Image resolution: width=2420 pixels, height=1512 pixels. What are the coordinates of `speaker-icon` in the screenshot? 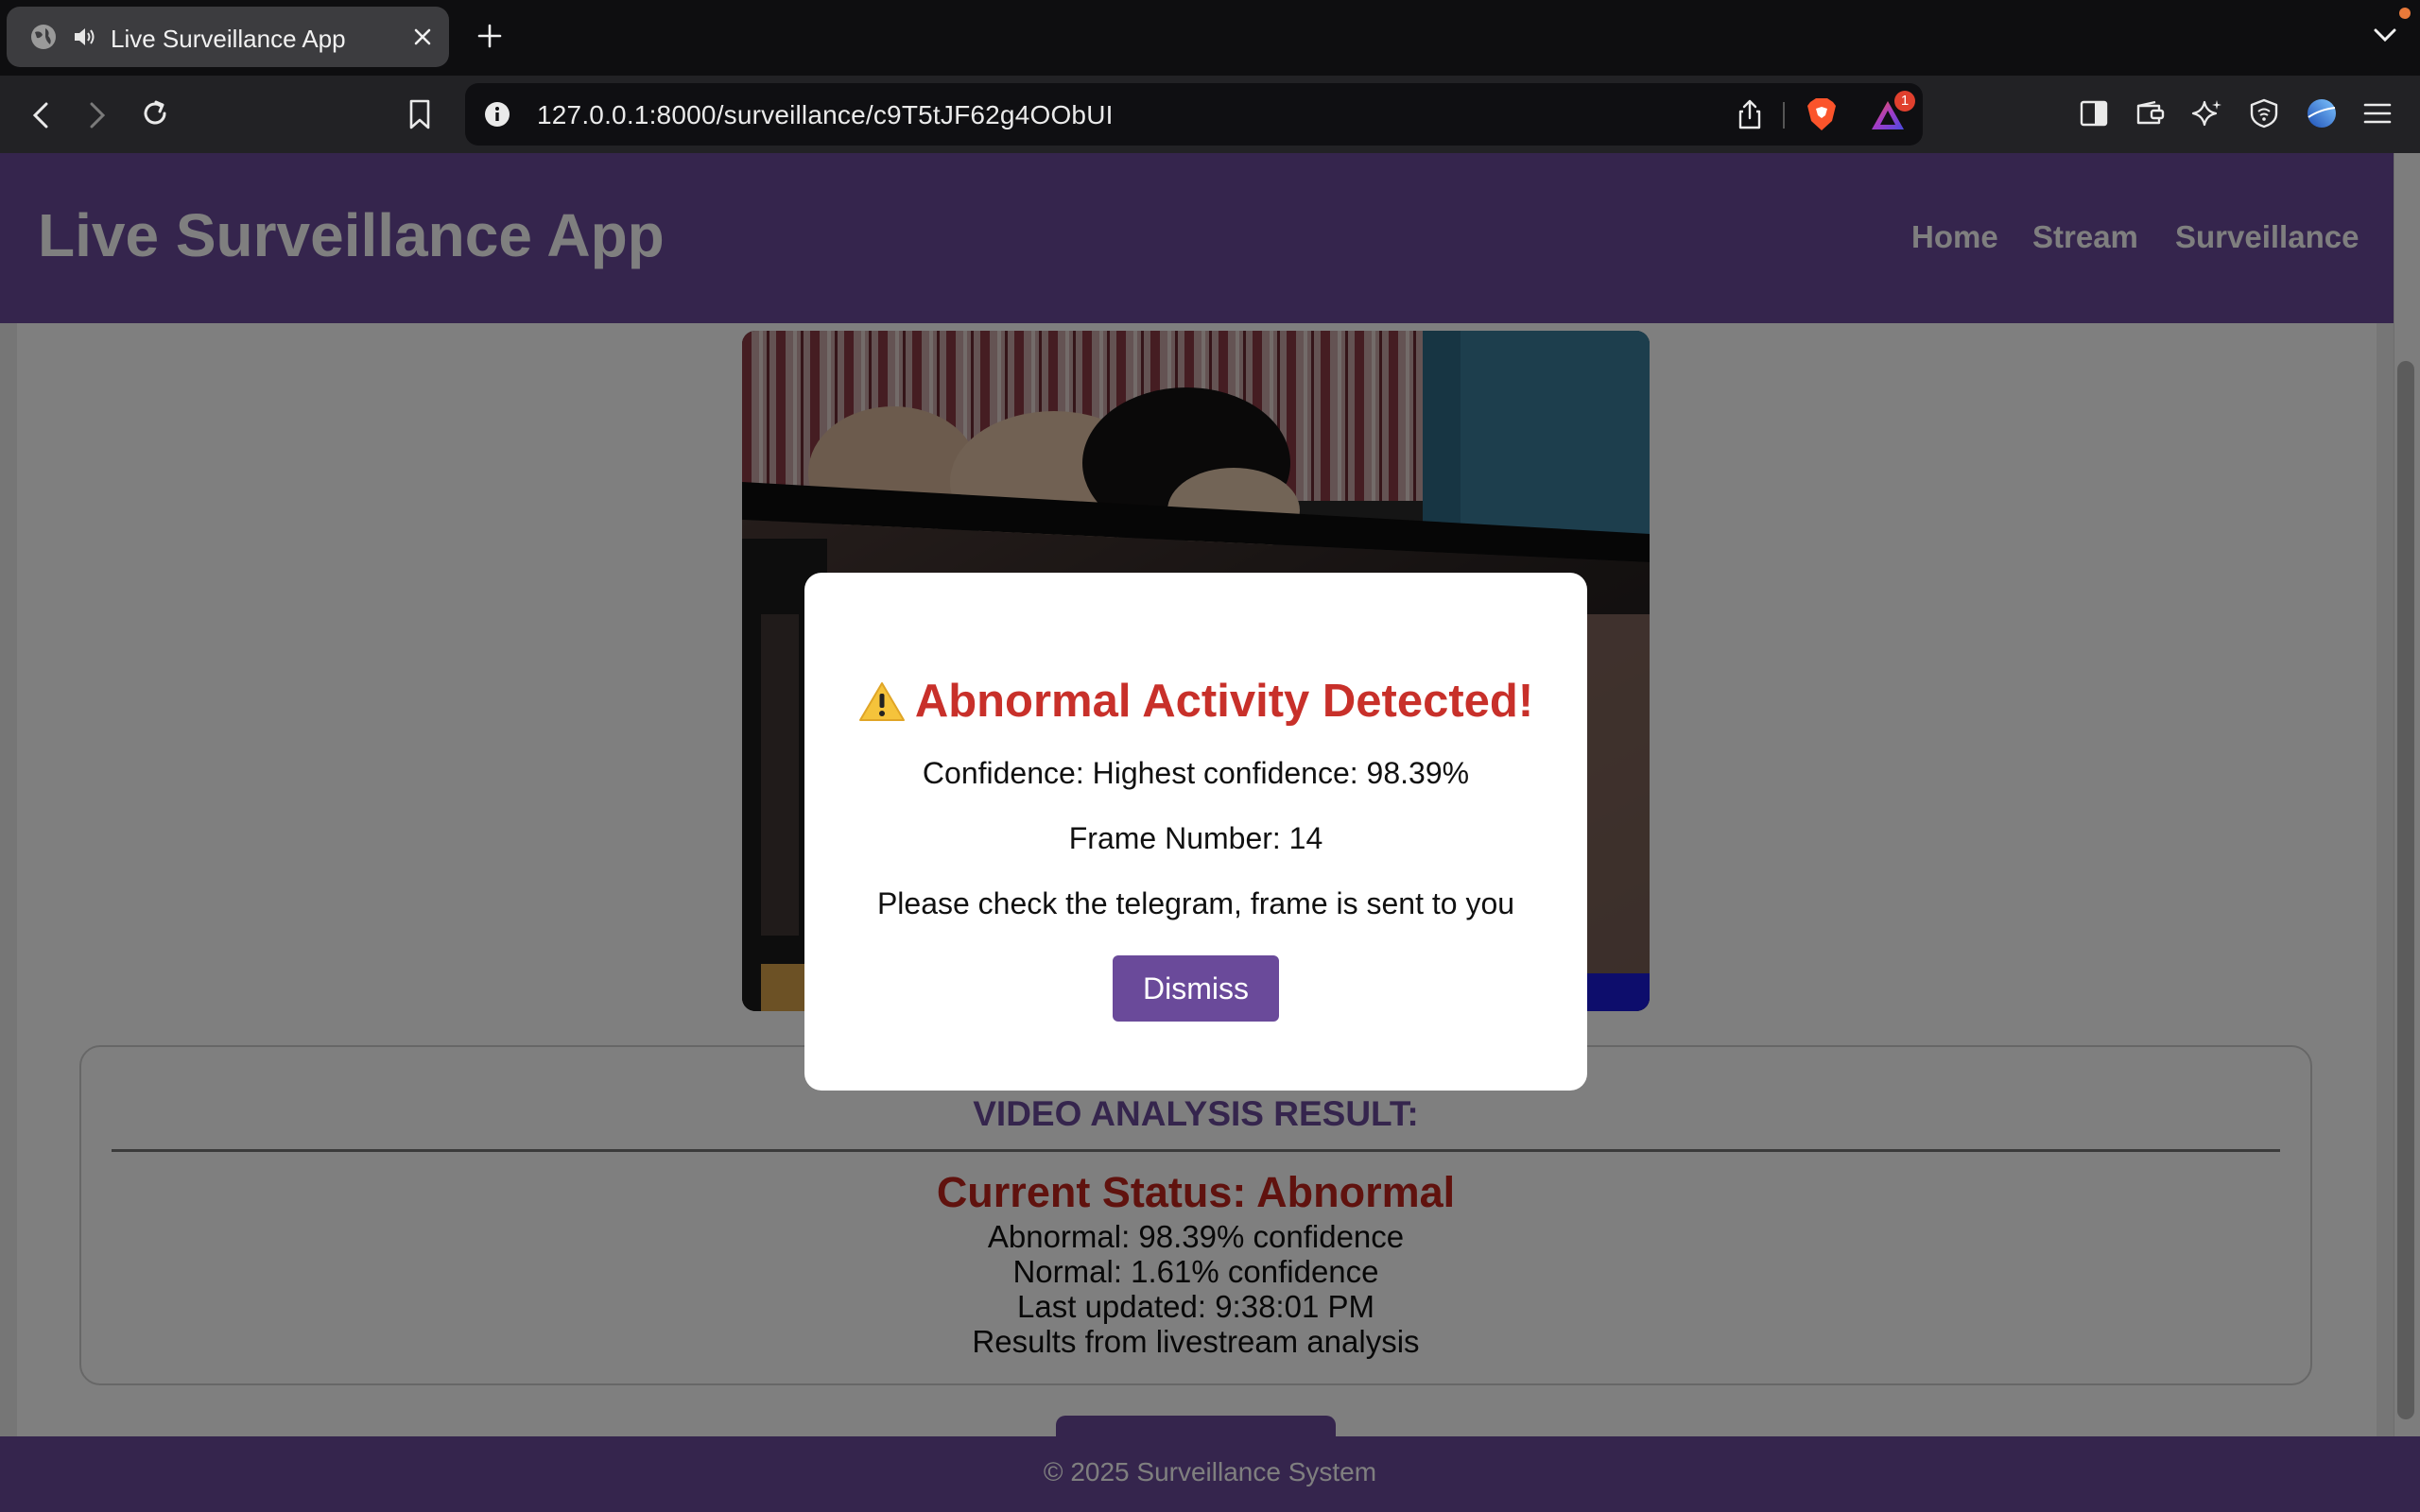 It's located at (85, 37).